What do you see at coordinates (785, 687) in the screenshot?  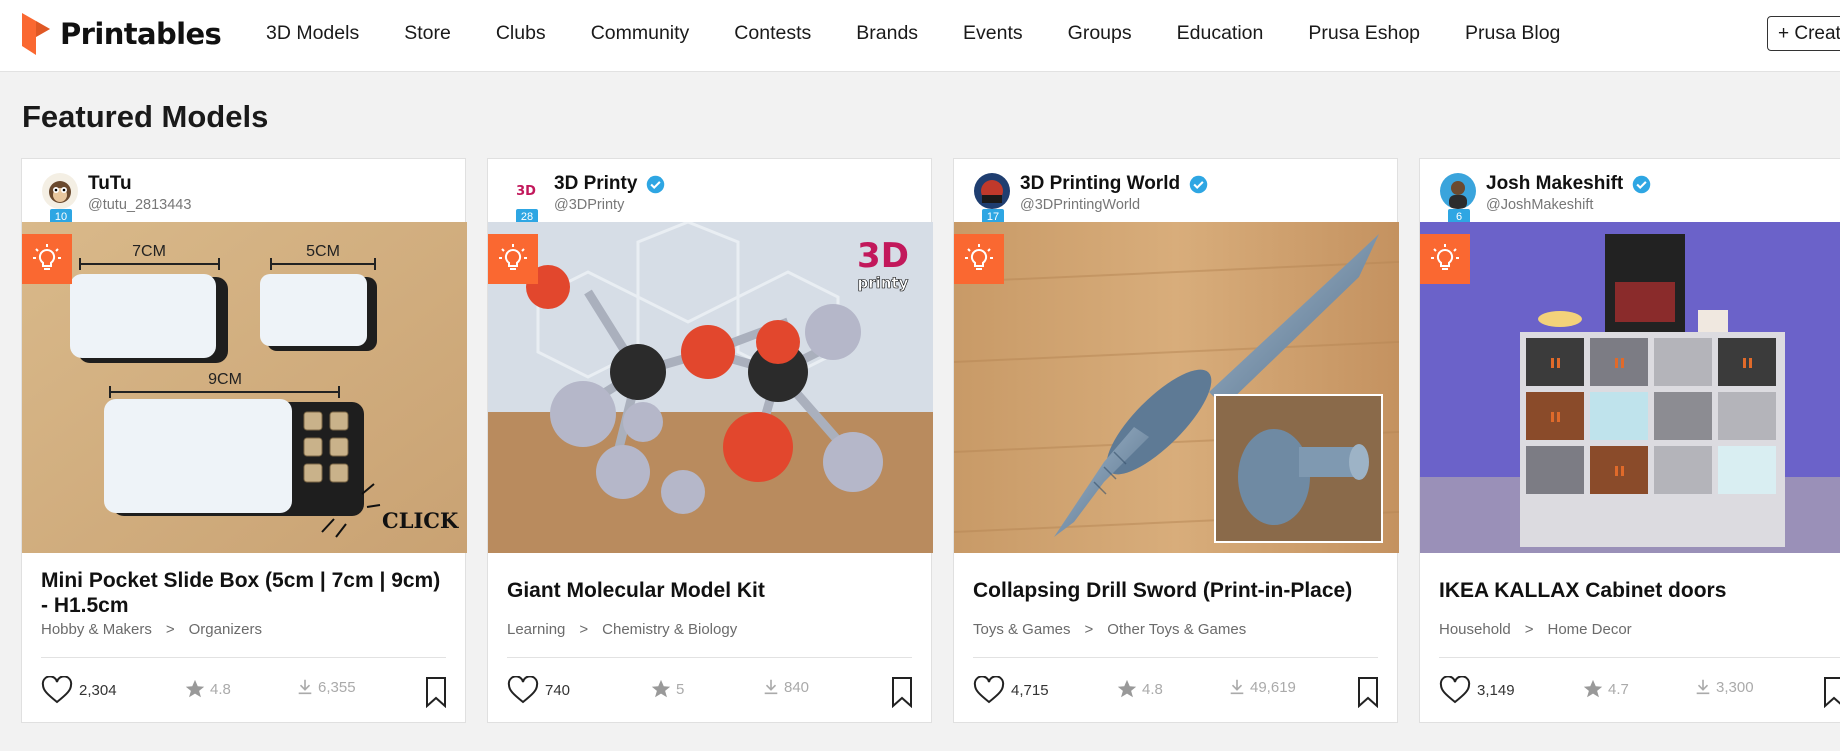 I see `downloads: 840` at bounding box center [785, 687].